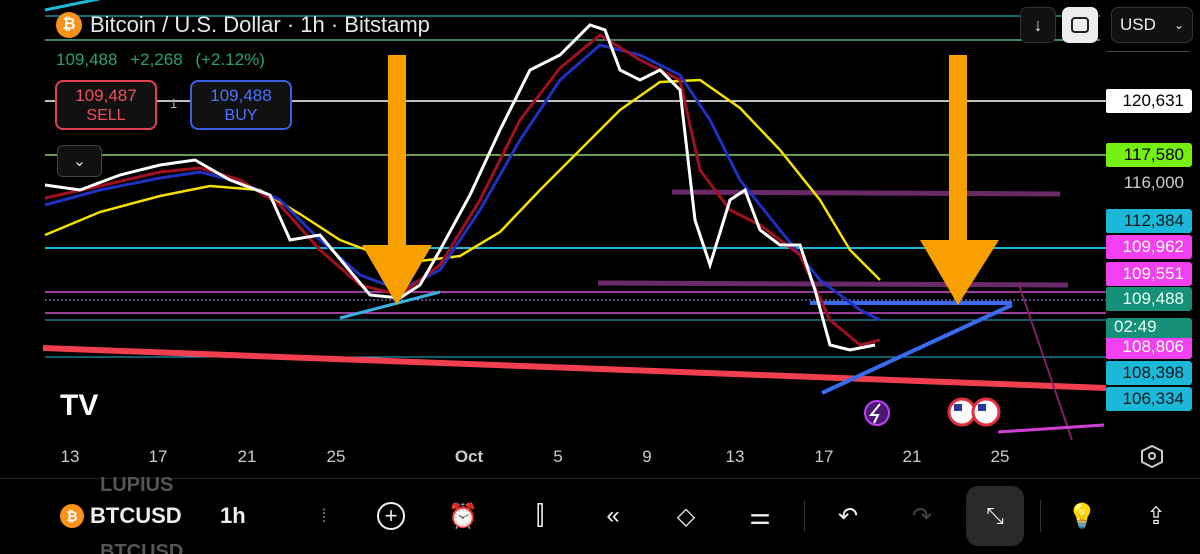 Image resolution: width=1200 pixels, height=554 pixels. I want to click on trendline-red, so click(574, 368).